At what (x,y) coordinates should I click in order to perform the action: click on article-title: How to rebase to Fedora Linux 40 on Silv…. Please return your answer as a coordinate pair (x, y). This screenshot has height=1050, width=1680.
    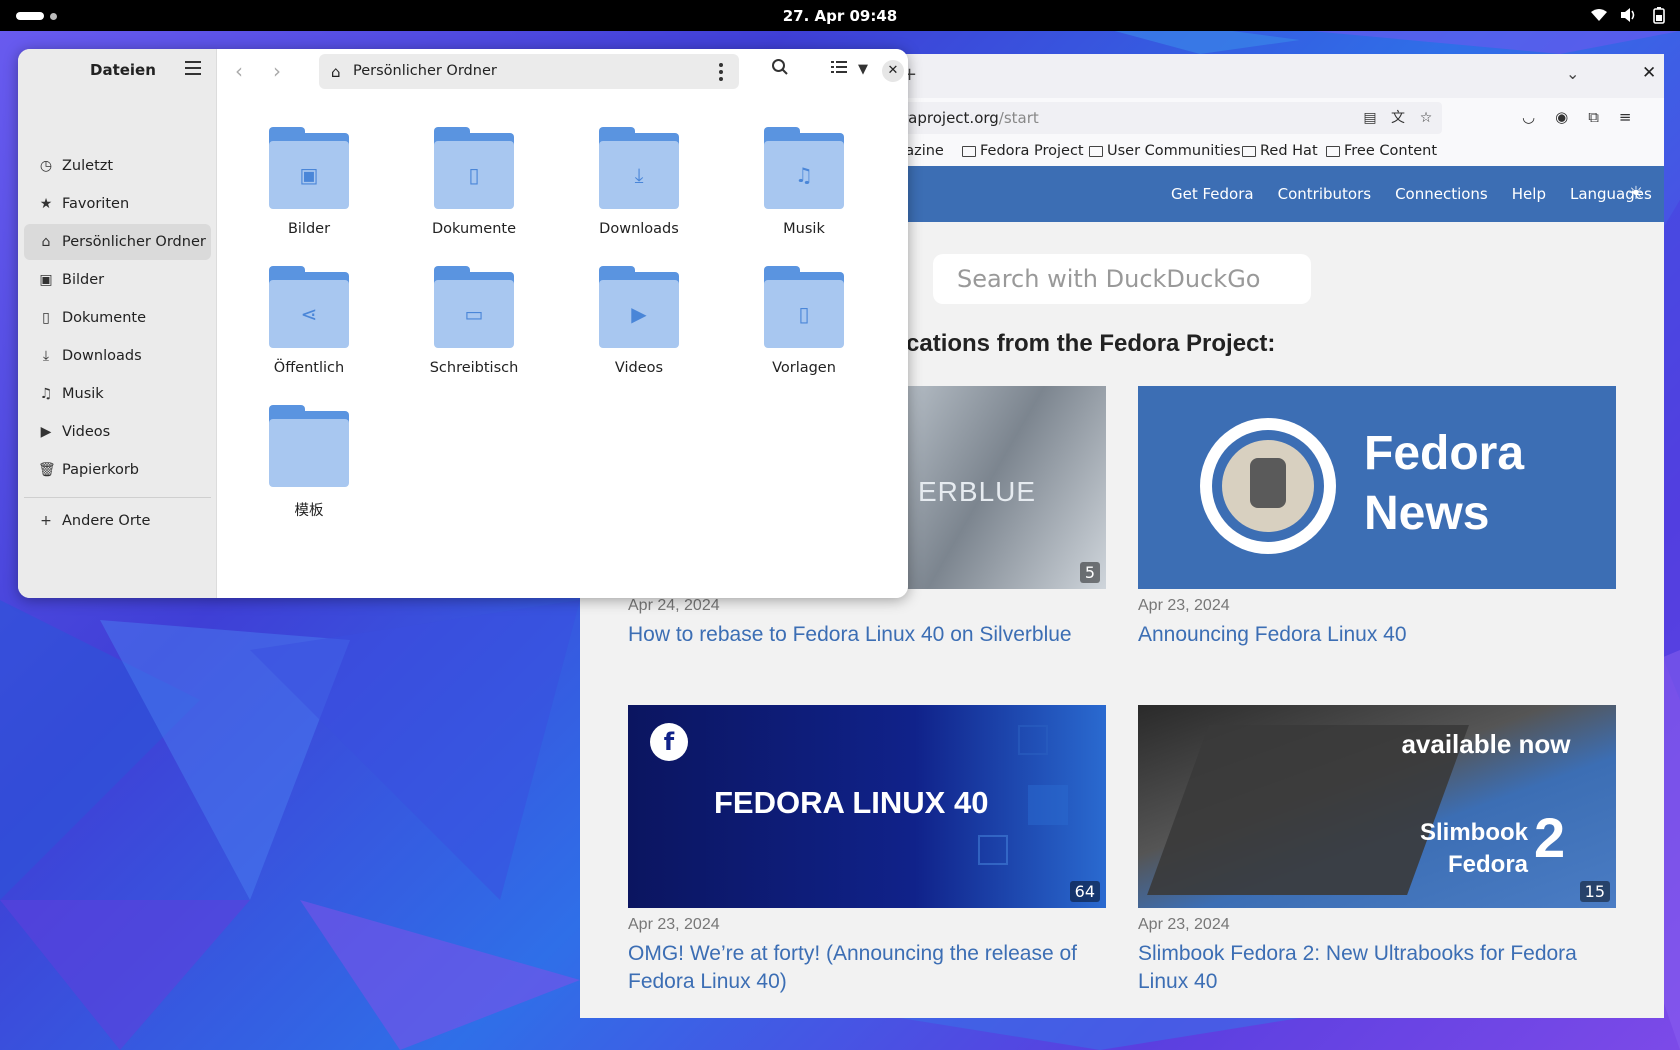
    Looking at the image, I should click on (867, 635).